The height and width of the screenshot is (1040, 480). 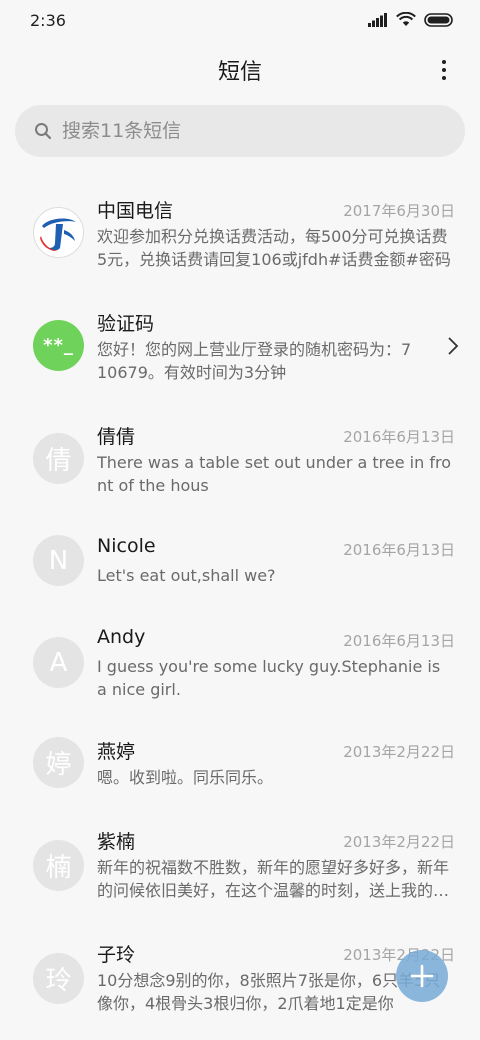 What do you see at coordinates (116, 955) in the screenshot?
I see `contact-name: 子玲` at bounding box center [116, 955].